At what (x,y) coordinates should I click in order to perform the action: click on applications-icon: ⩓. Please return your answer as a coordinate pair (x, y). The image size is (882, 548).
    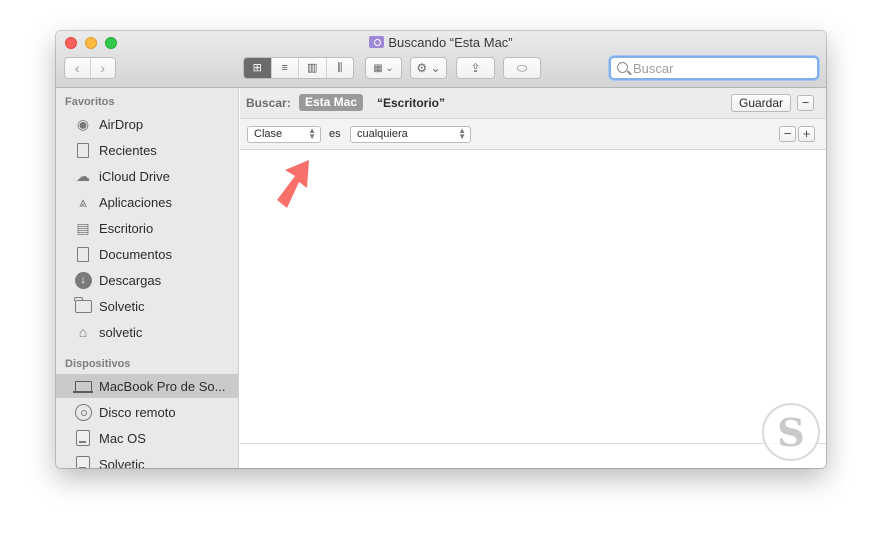
    Looking at the image, I should click on (83, 201).